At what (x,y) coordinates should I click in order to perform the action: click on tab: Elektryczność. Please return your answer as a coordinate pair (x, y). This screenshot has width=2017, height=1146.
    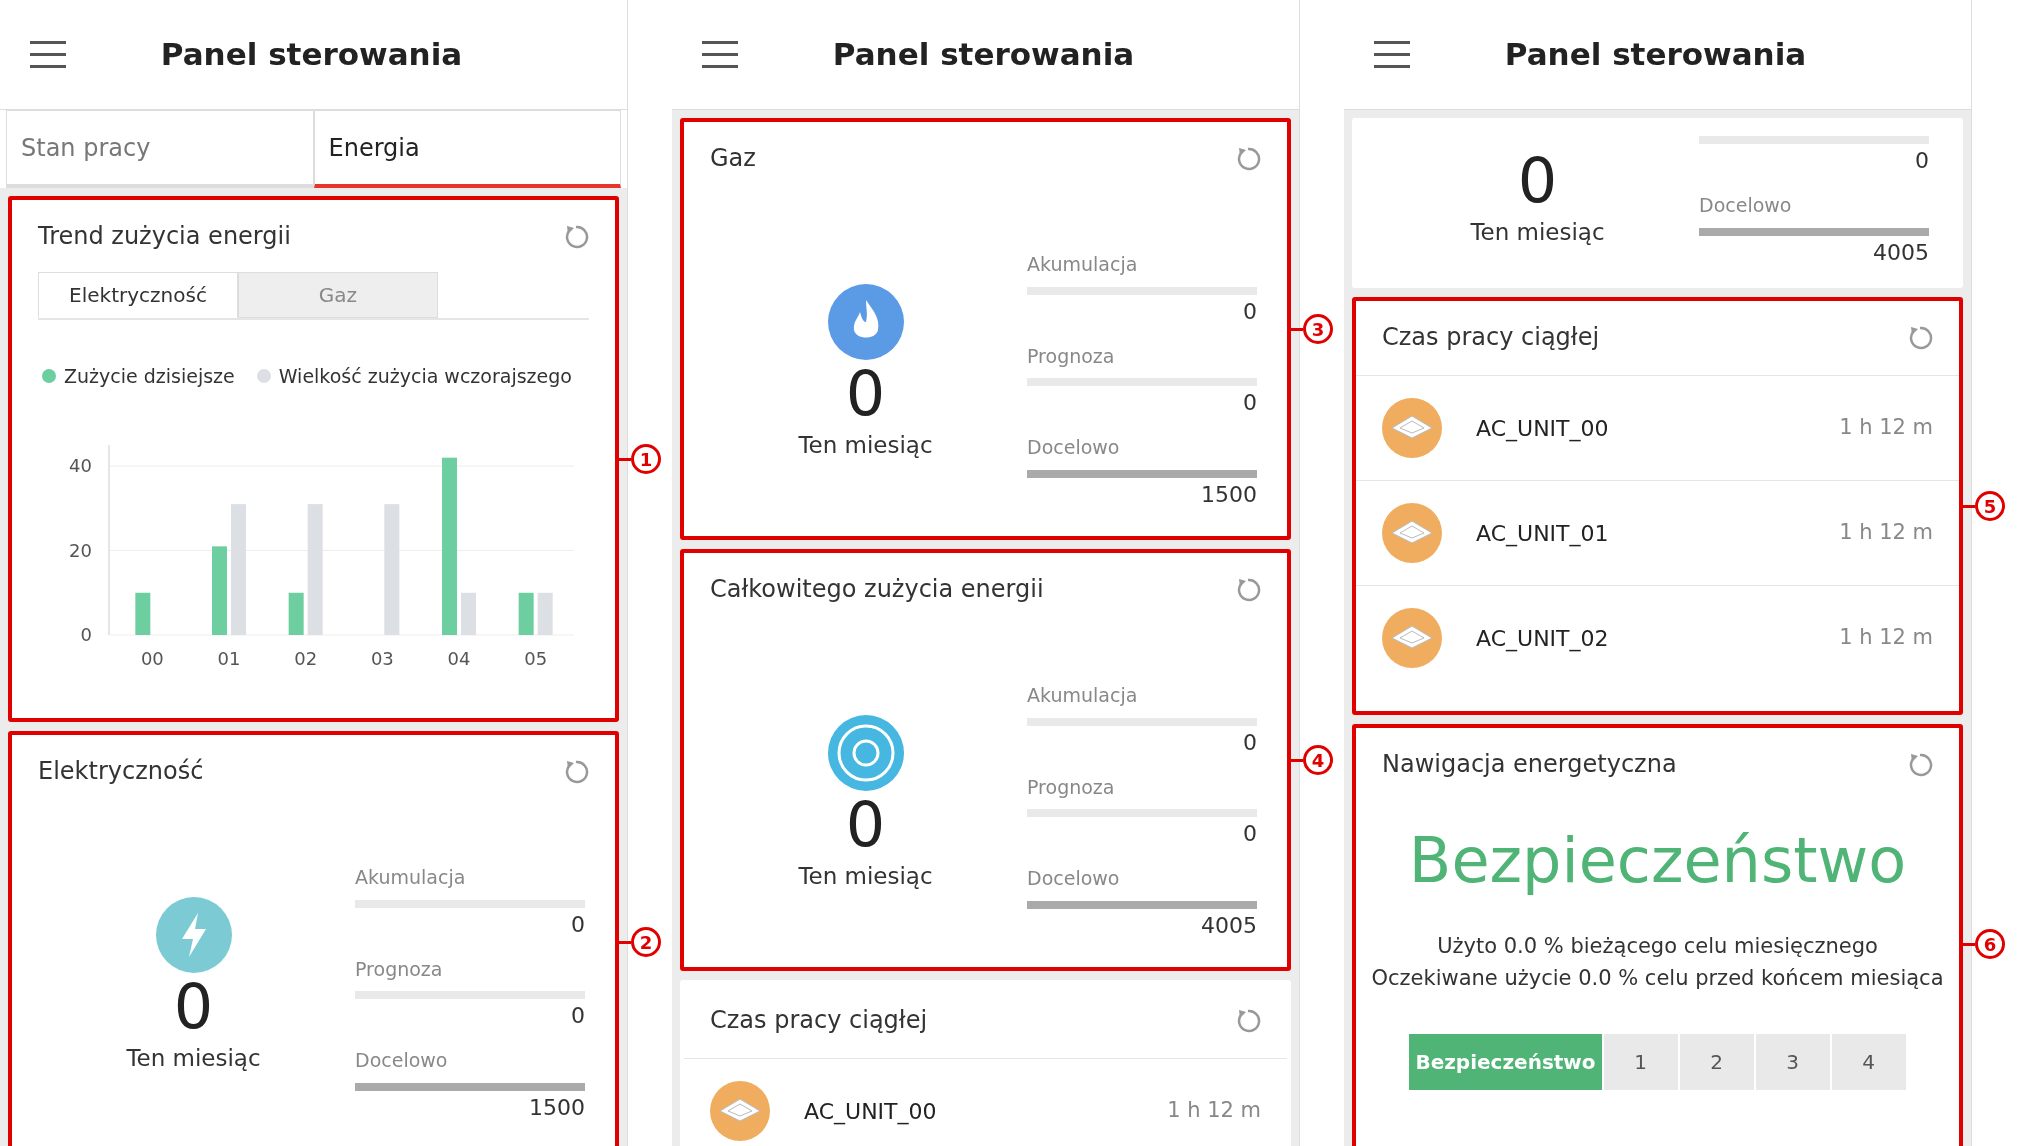
    Looking at the image, I should click on (138, 295).